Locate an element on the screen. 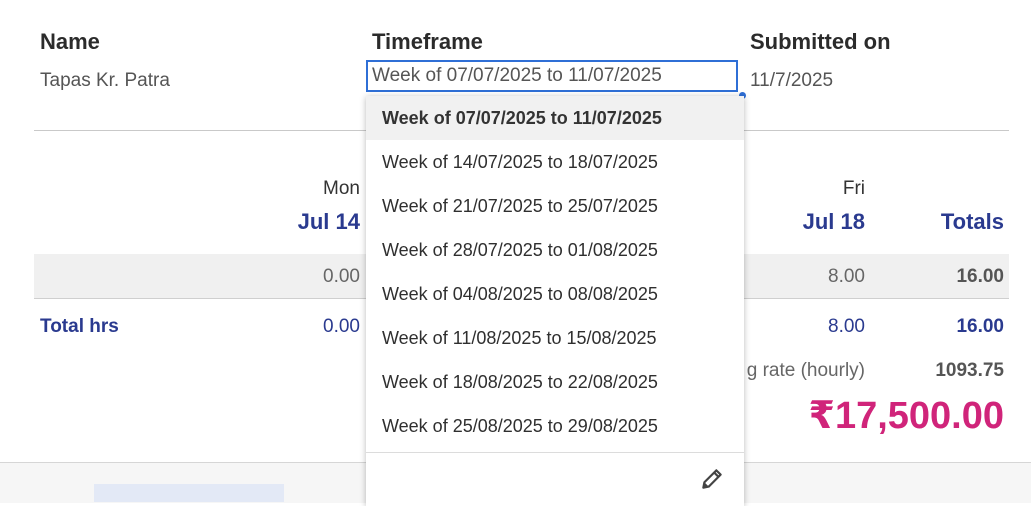  timeframe-option: Week of 14/07/2025 to 18/07/2025 is located at coordinates (555, 162).